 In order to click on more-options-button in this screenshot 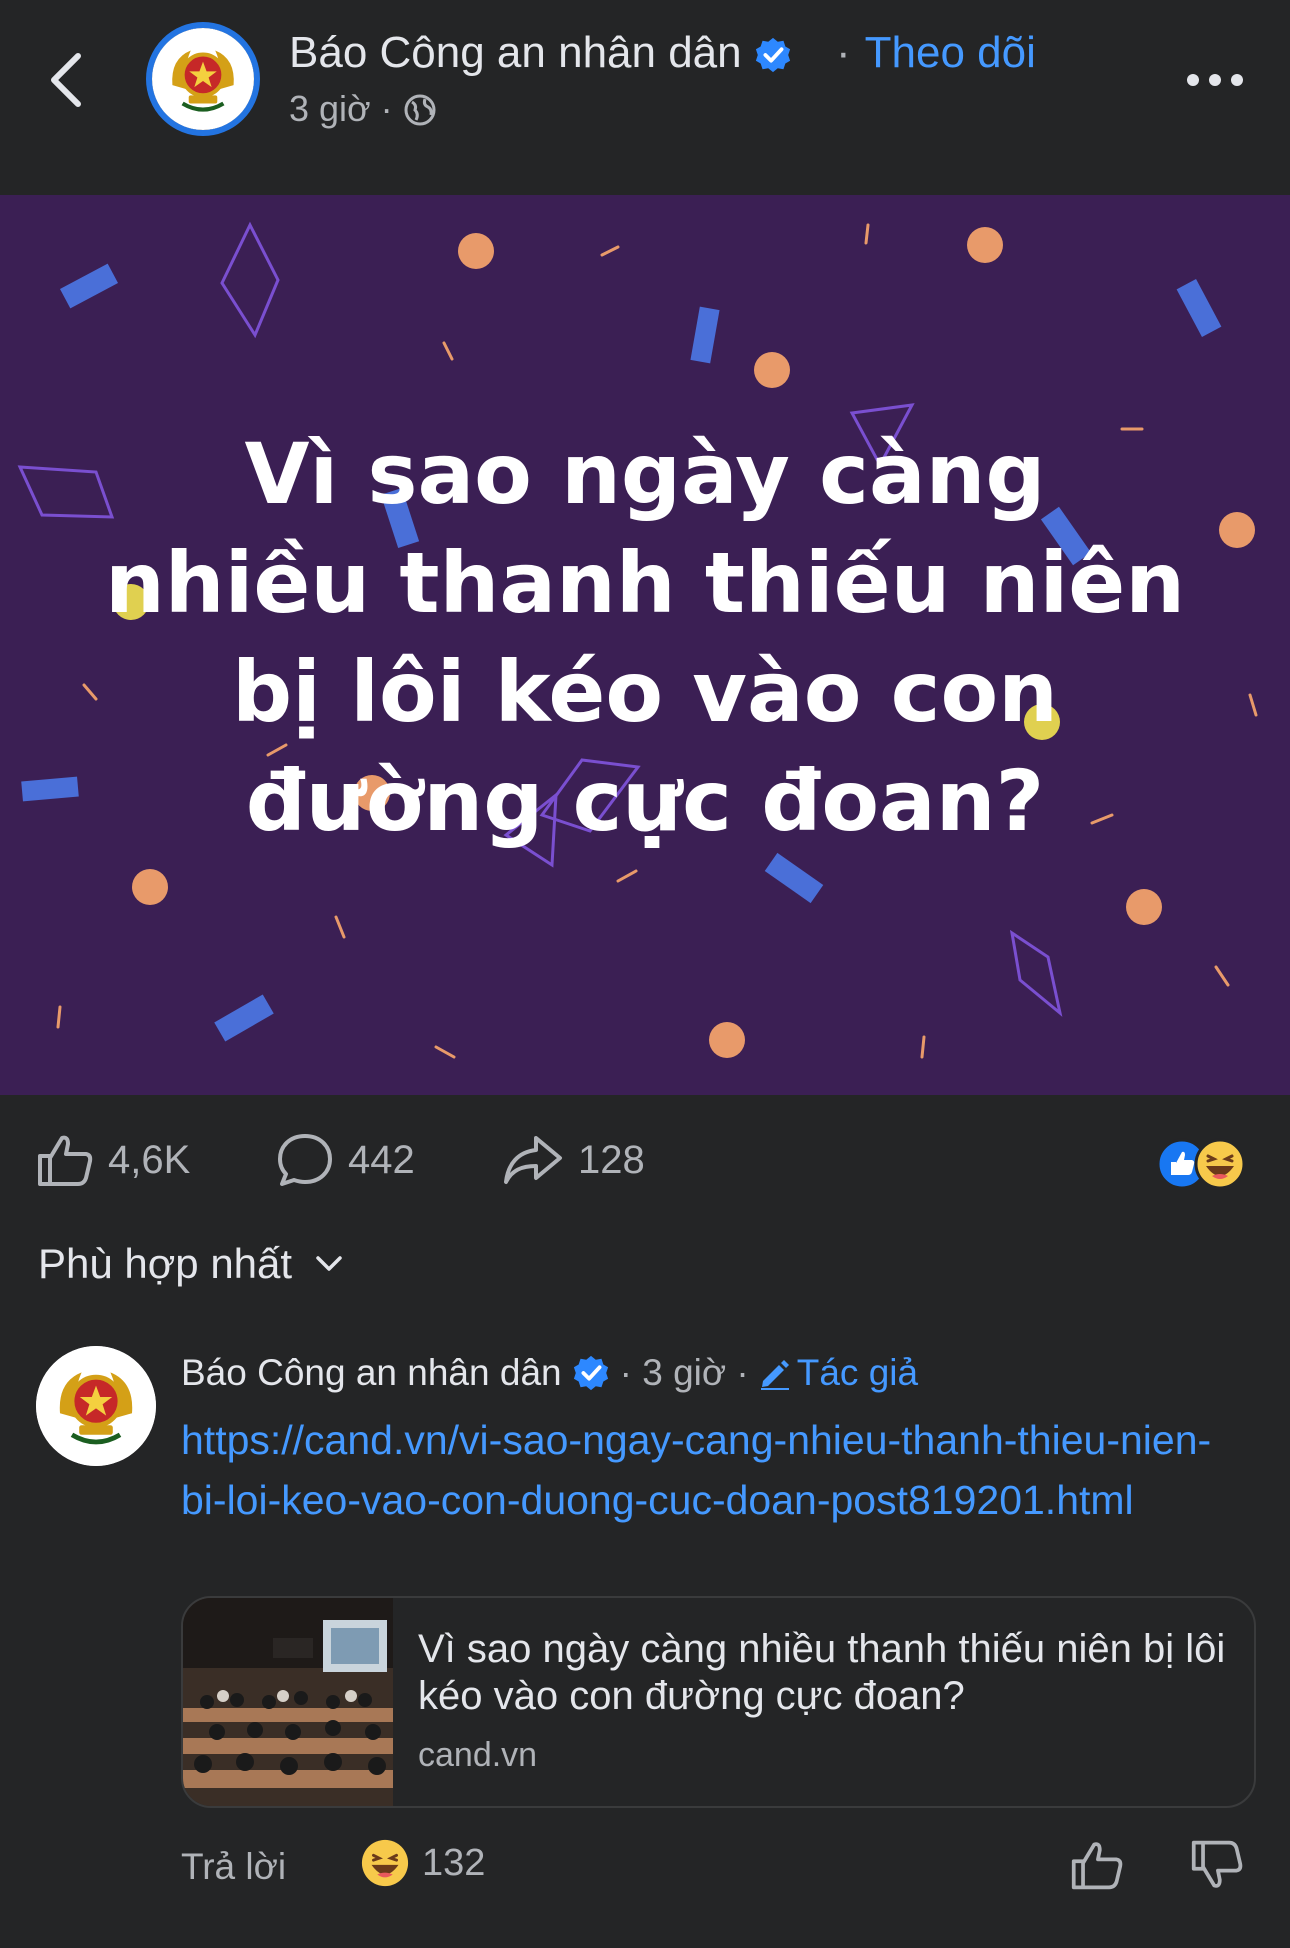, I will do `click(1215, 80)`.